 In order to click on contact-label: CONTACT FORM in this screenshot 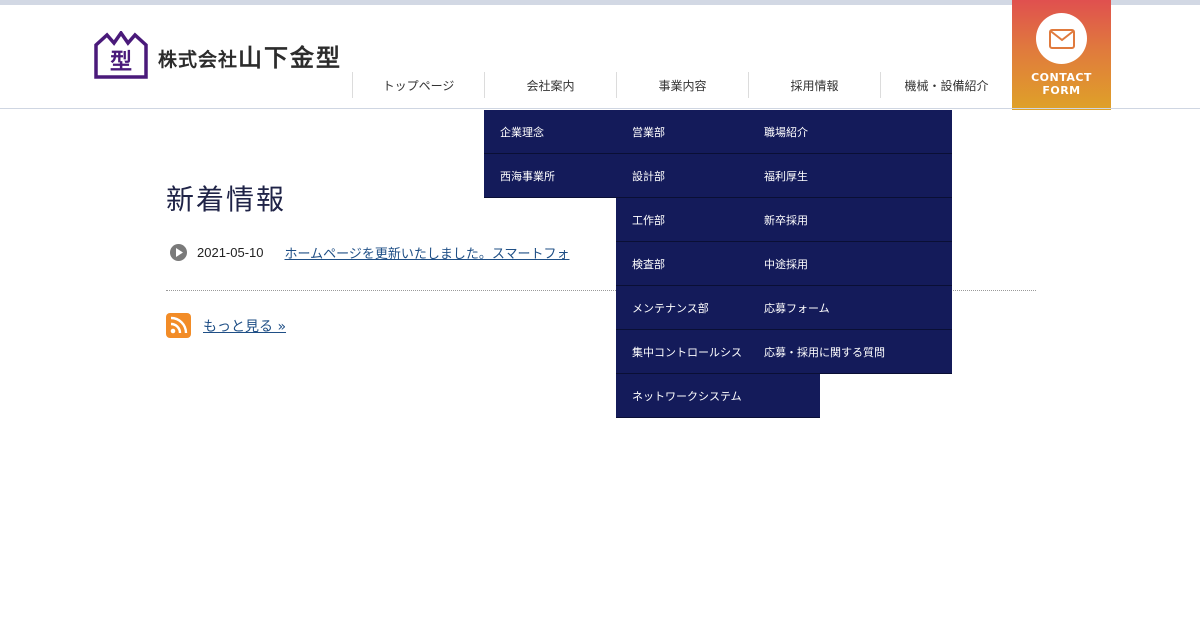, I will do `click(1061, 84)`.